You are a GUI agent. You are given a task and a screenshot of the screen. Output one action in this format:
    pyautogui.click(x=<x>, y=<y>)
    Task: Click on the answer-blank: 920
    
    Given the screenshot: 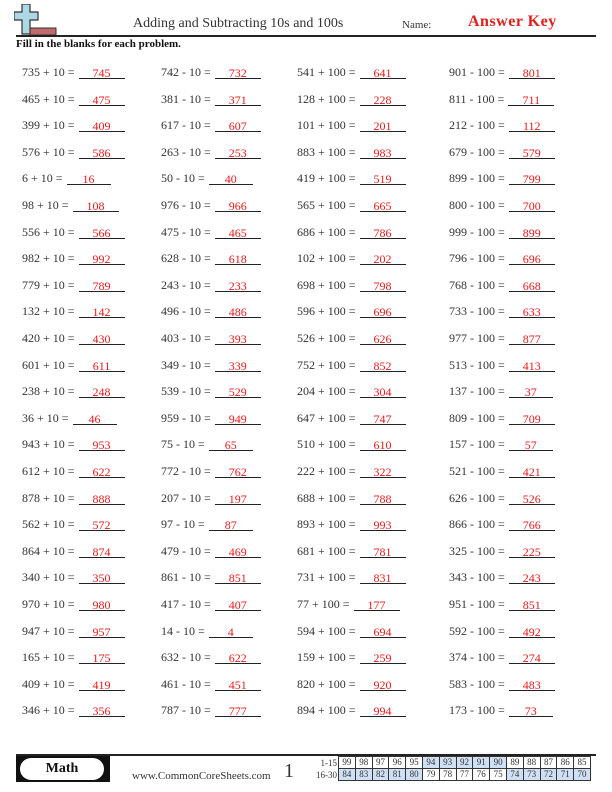 What is the action you would take?
    pyautogui.click(x=382, y=684)
    